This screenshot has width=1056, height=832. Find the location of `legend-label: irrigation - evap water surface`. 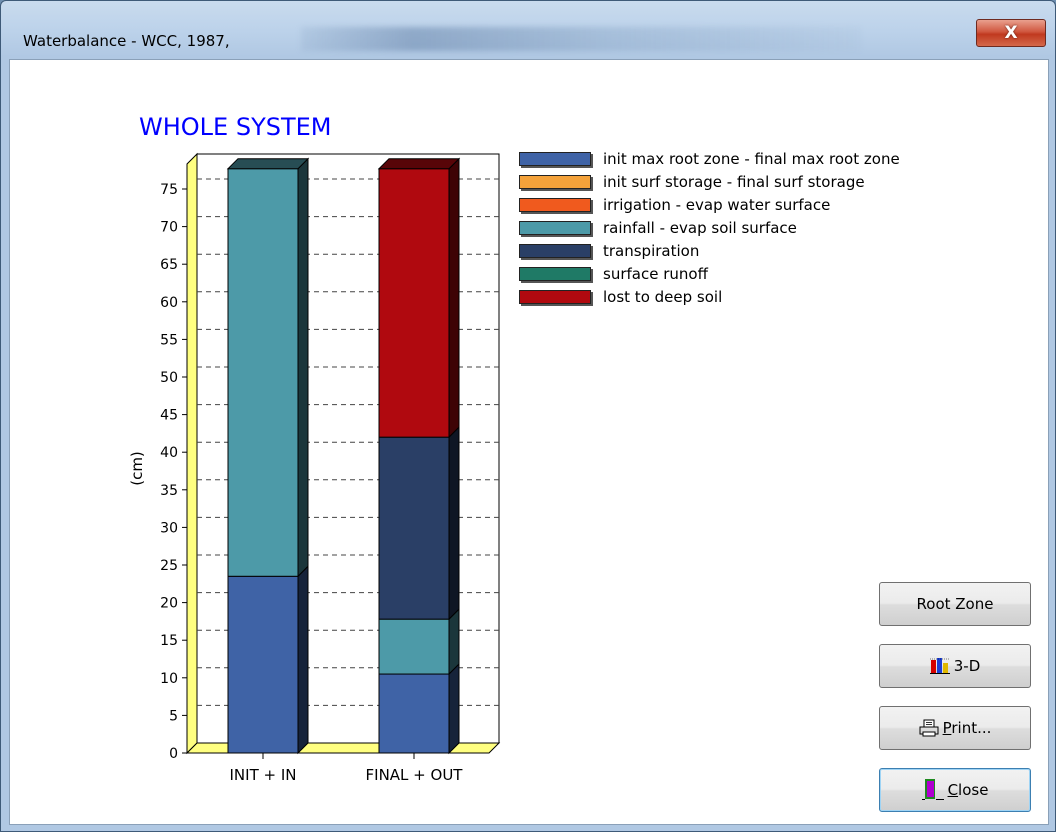

legend-label: irrigation - evap water surface is located at coordinates (717, 205).